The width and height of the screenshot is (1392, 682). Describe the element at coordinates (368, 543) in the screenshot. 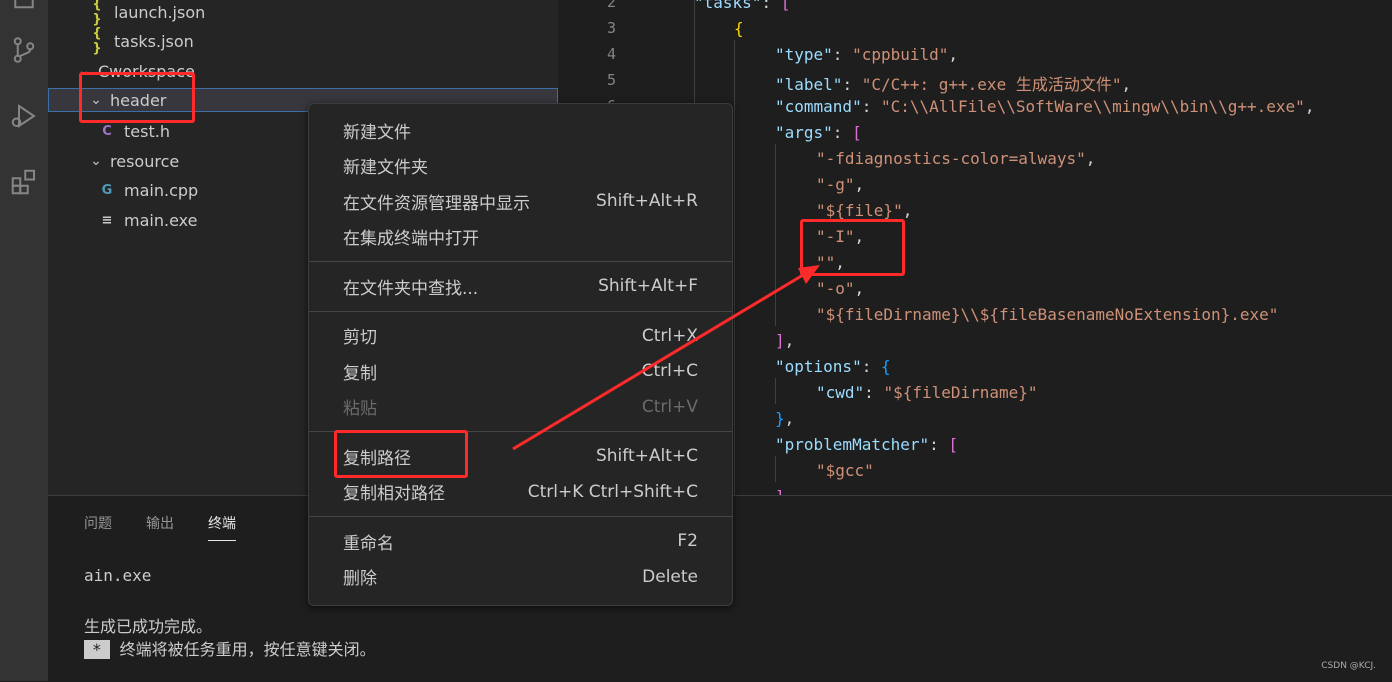

I see `menu-item-label: 重命名` at that location.